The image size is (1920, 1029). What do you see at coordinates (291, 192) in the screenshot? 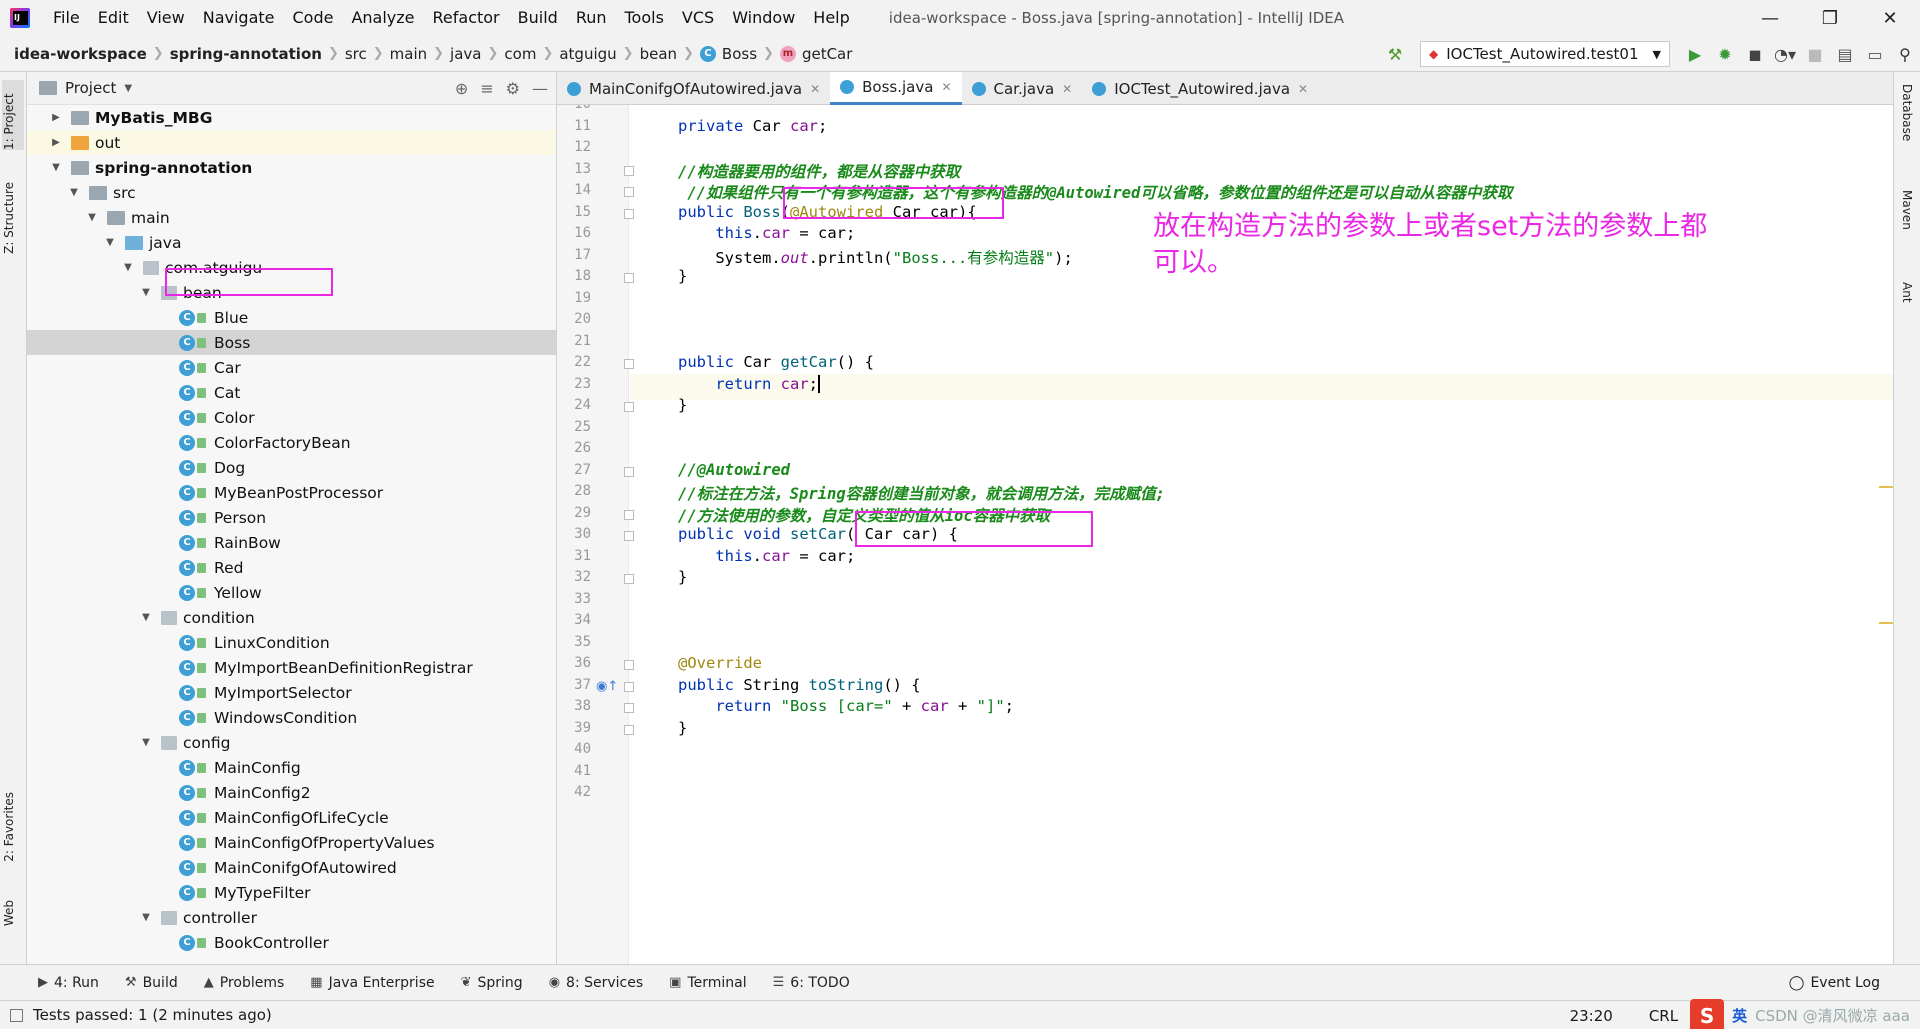
I see `tree-item-src: ▼ src` at bounding box center [291, 192].